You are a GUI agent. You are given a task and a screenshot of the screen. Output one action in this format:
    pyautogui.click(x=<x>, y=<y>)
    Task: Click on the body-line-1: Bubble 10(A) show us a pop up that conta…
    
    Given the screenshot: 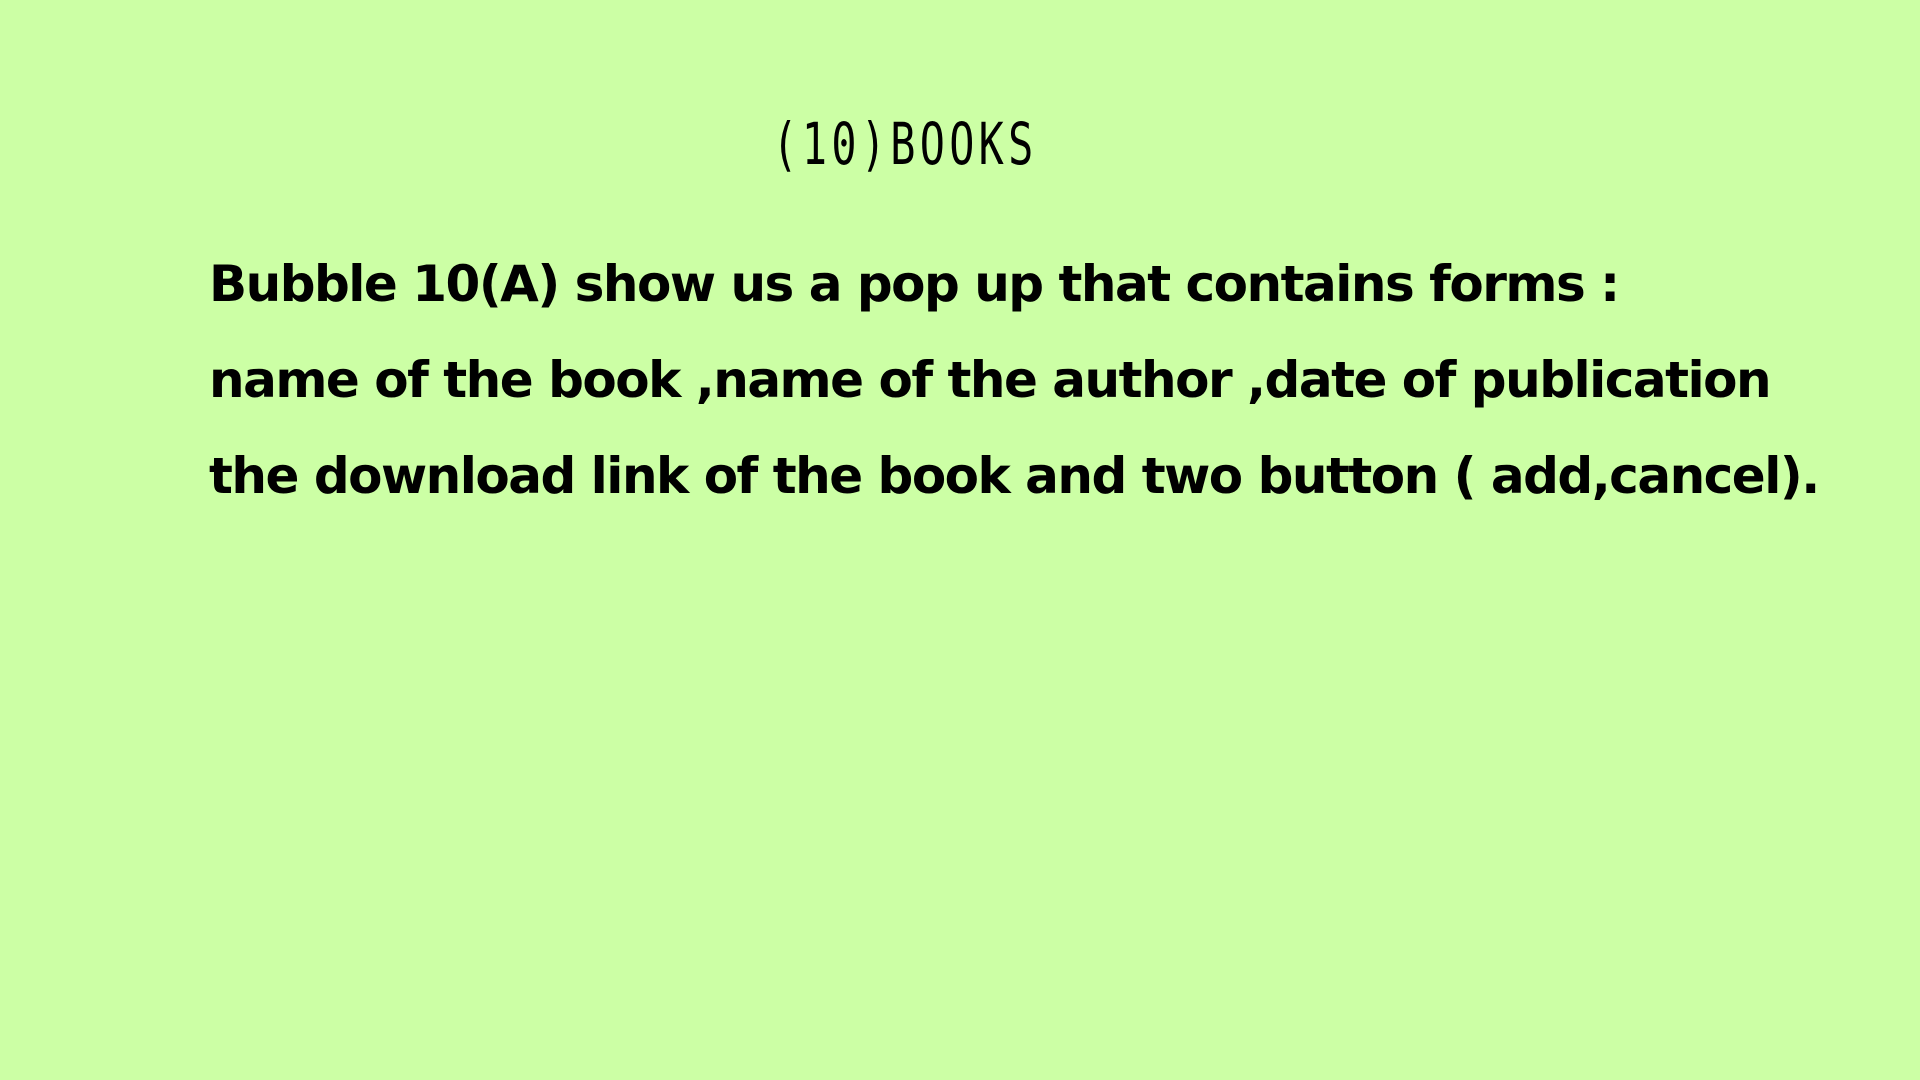 What is the action you would take?
    pyautogui.click(x=914, y=284)
    